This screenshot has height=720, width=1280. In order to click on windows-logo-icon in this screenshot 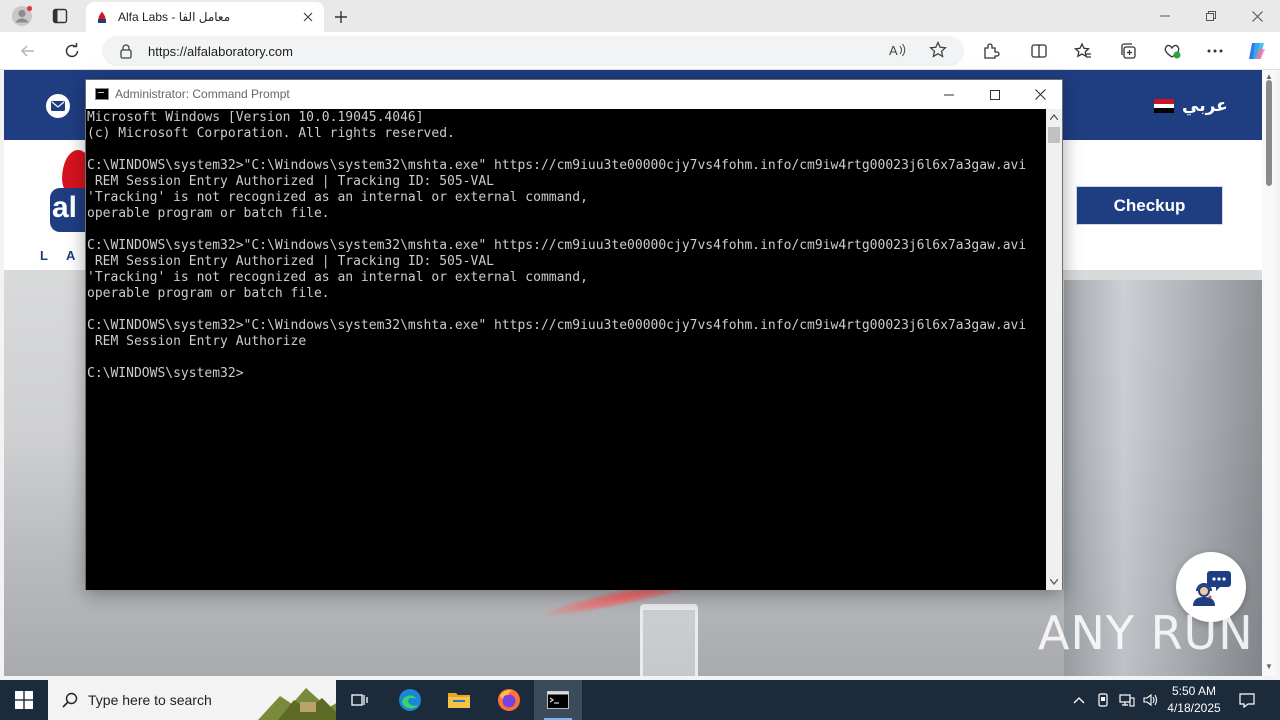, I will do `click(24, 700)`.